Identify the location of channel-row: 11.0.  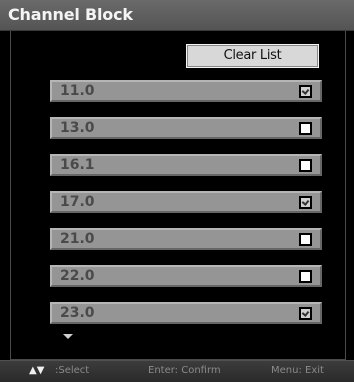
(186, 91).